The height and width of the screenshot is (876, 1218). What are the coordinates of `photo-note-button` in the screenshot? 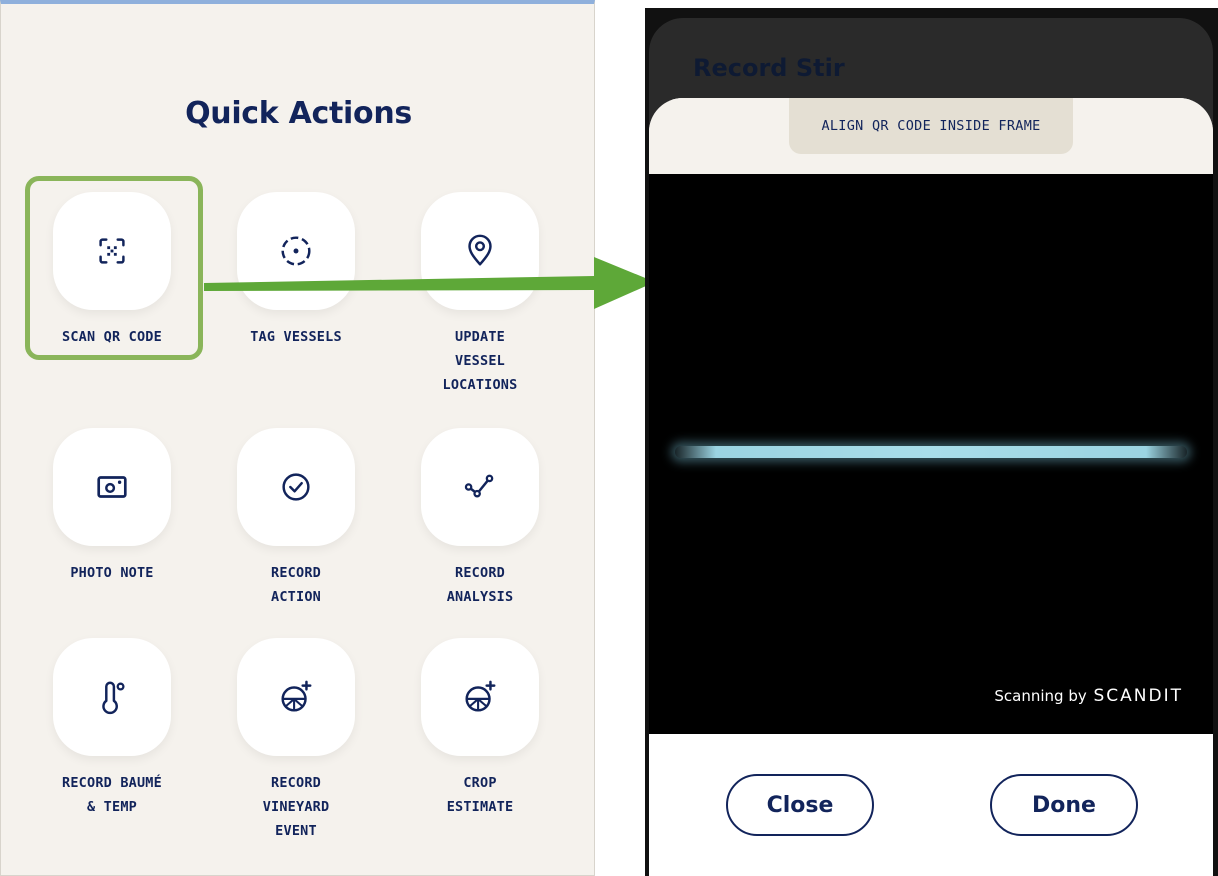 It's located at (112, 487).